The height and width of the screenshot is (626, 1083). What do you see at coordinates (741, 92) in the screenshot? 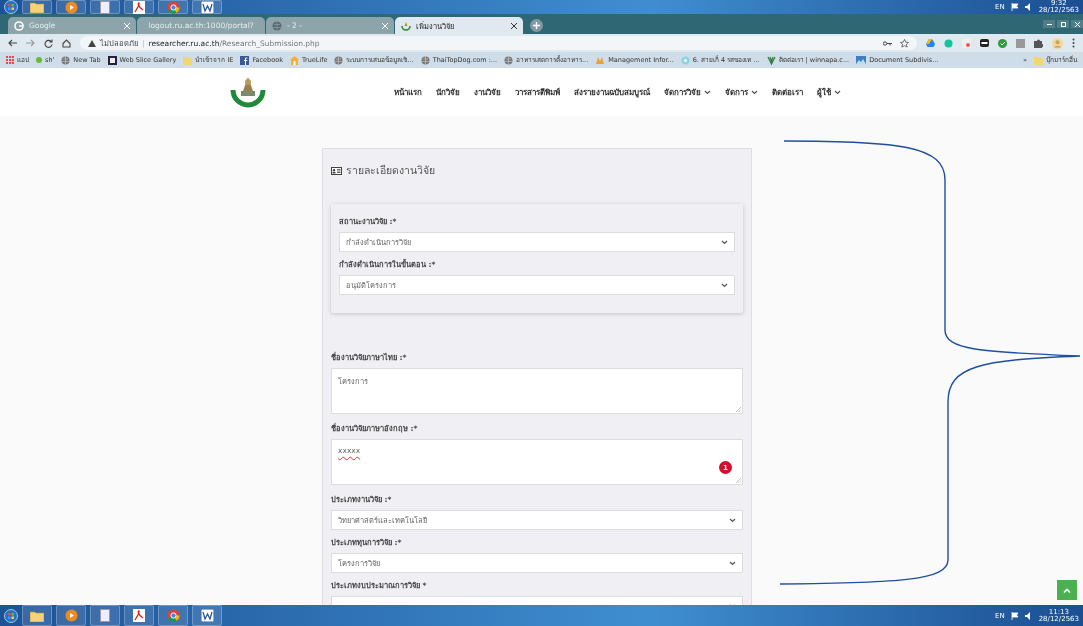
I see `nav-link: จัดการ` at bounding box center [741, 92].